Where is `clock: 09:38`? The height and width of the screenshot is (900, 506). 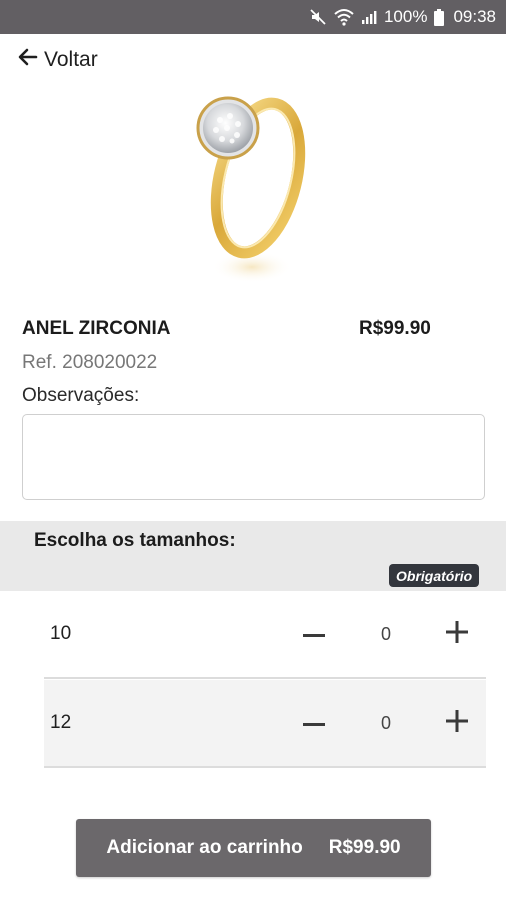
clock: 09:38 is located at coordinates (474, 16).